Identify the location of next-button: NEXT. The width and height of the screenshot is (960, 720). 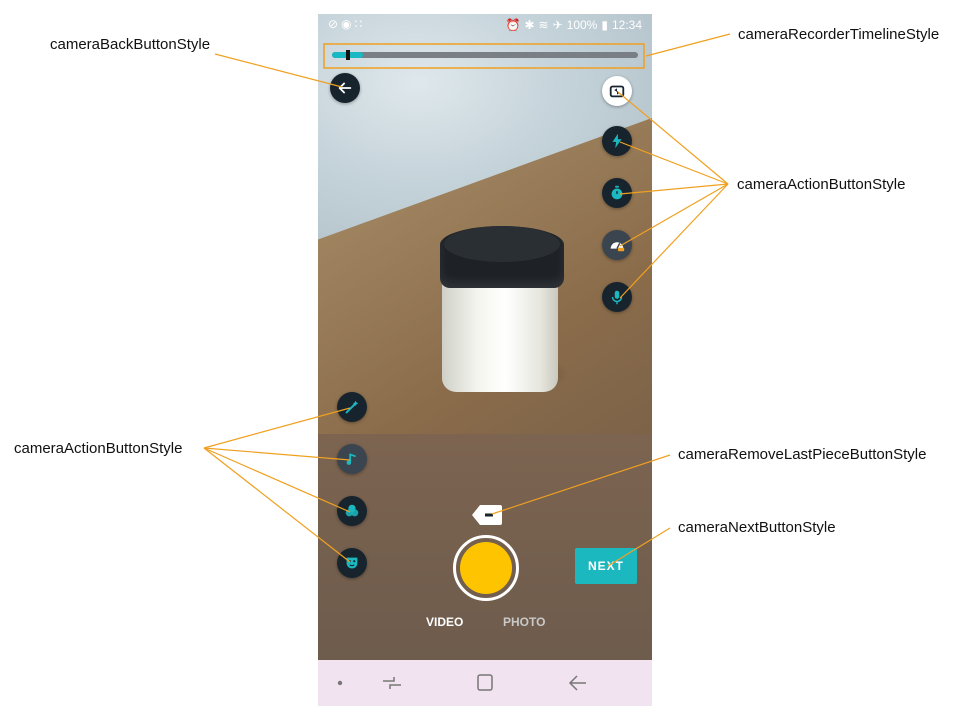
(606, 566).